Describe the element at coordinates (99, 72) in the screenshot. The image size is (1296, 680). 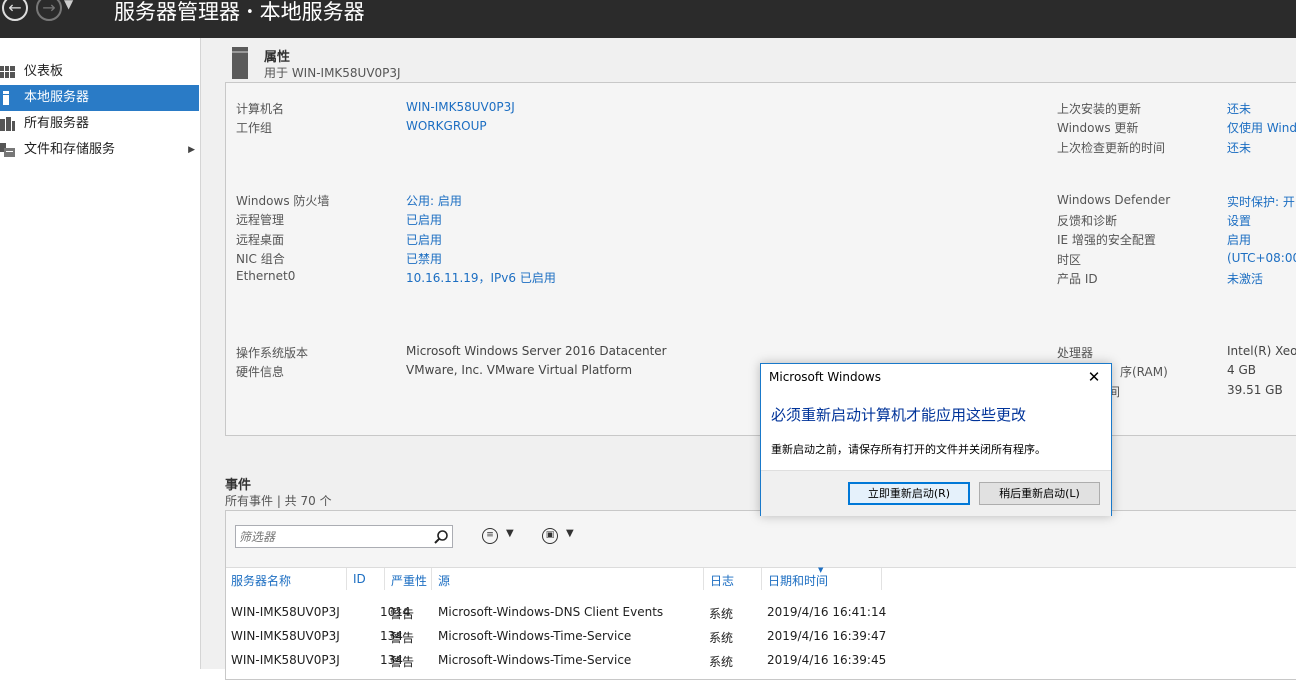
I see `sidebar-item-dashboard: 仪表板` at that location.